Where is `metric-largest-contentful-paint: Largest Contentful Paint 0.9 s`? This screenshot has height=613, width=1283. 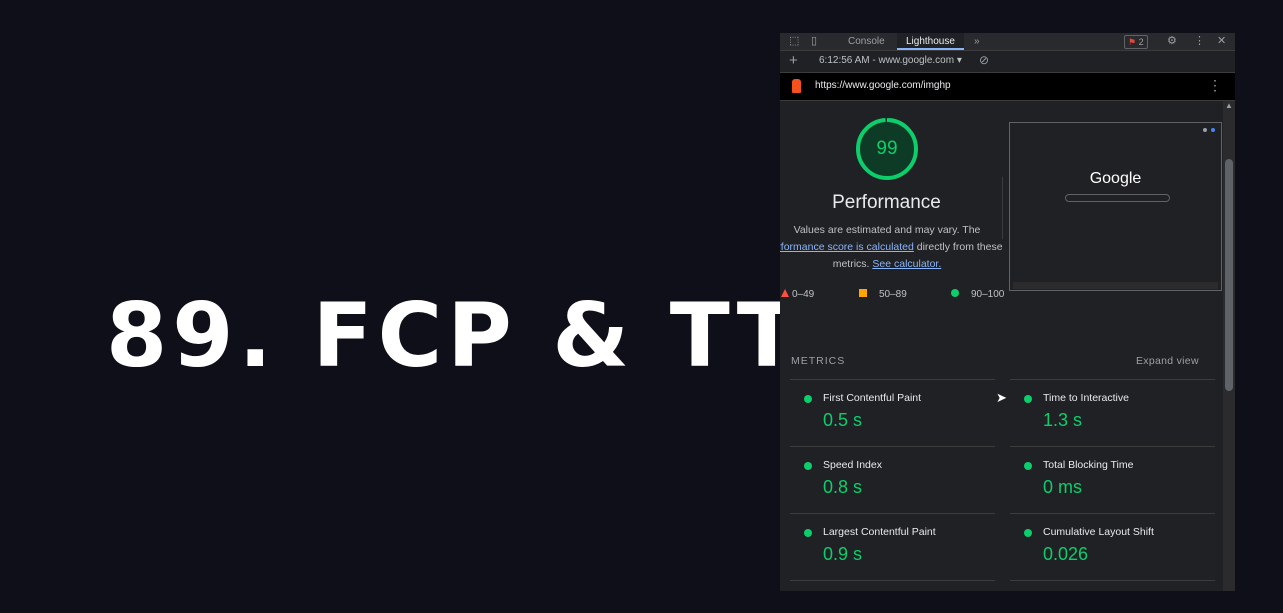 metric-largest-contentful-paint: Largest Contentful Paint 0.9 s is located at coordinates (892, 546).